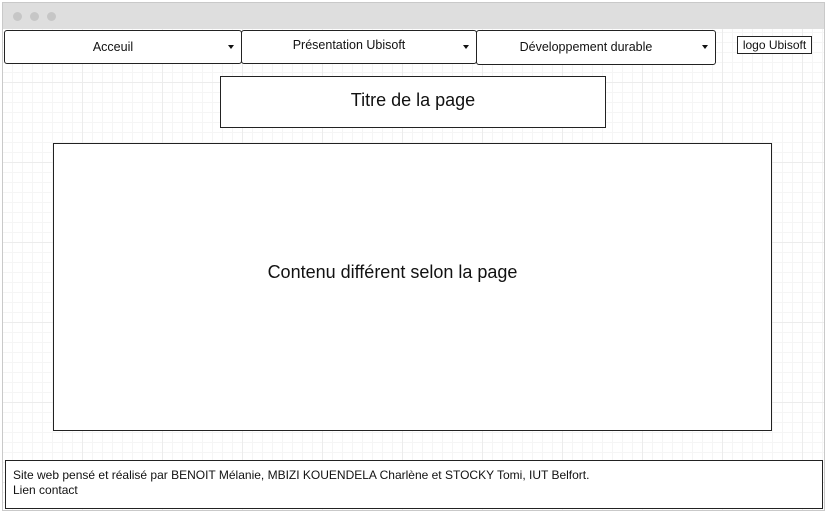  Describe the element at coordinates (349, 45) in the screenshot. I see `nav-dropdown-label: Présentation Ubisoft` at that location.